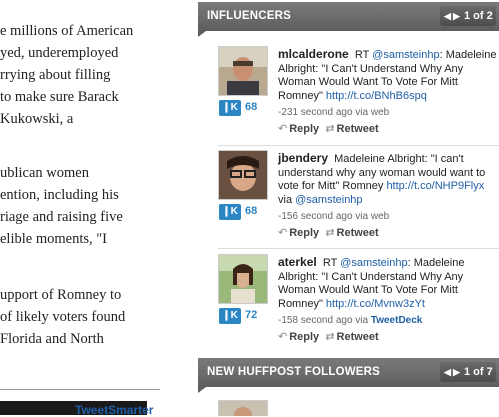 The height and width of the screenshot is (417, 499). Describe the element at coordinates (324, 320) in the screenshot. I see `tweet-timestamp: -158 second ago via` at that location.